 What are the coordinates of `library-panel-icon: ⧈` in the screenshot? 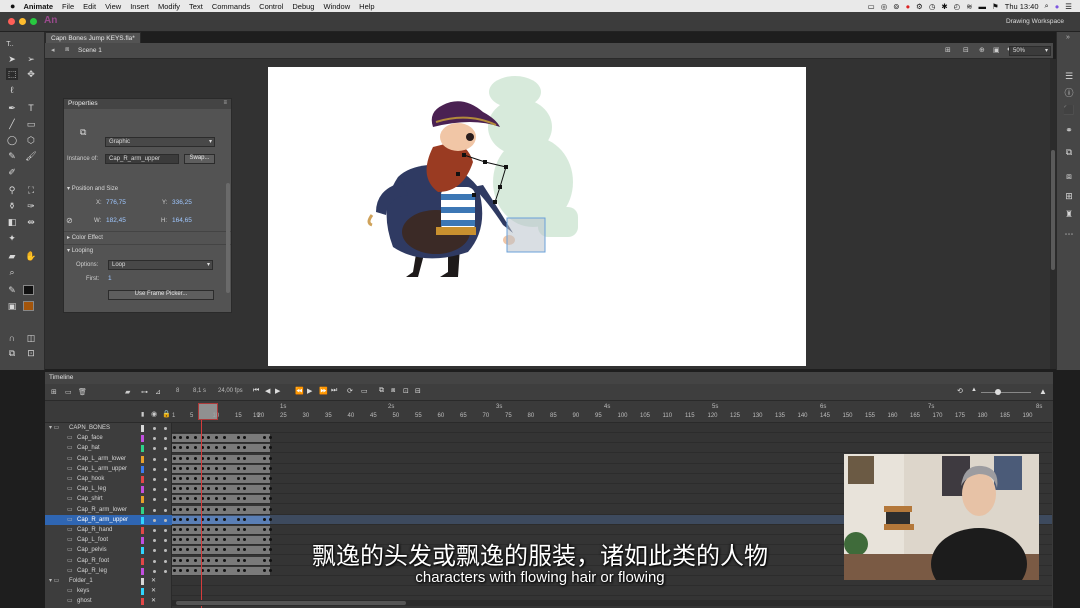 It's located at (1069, 176).